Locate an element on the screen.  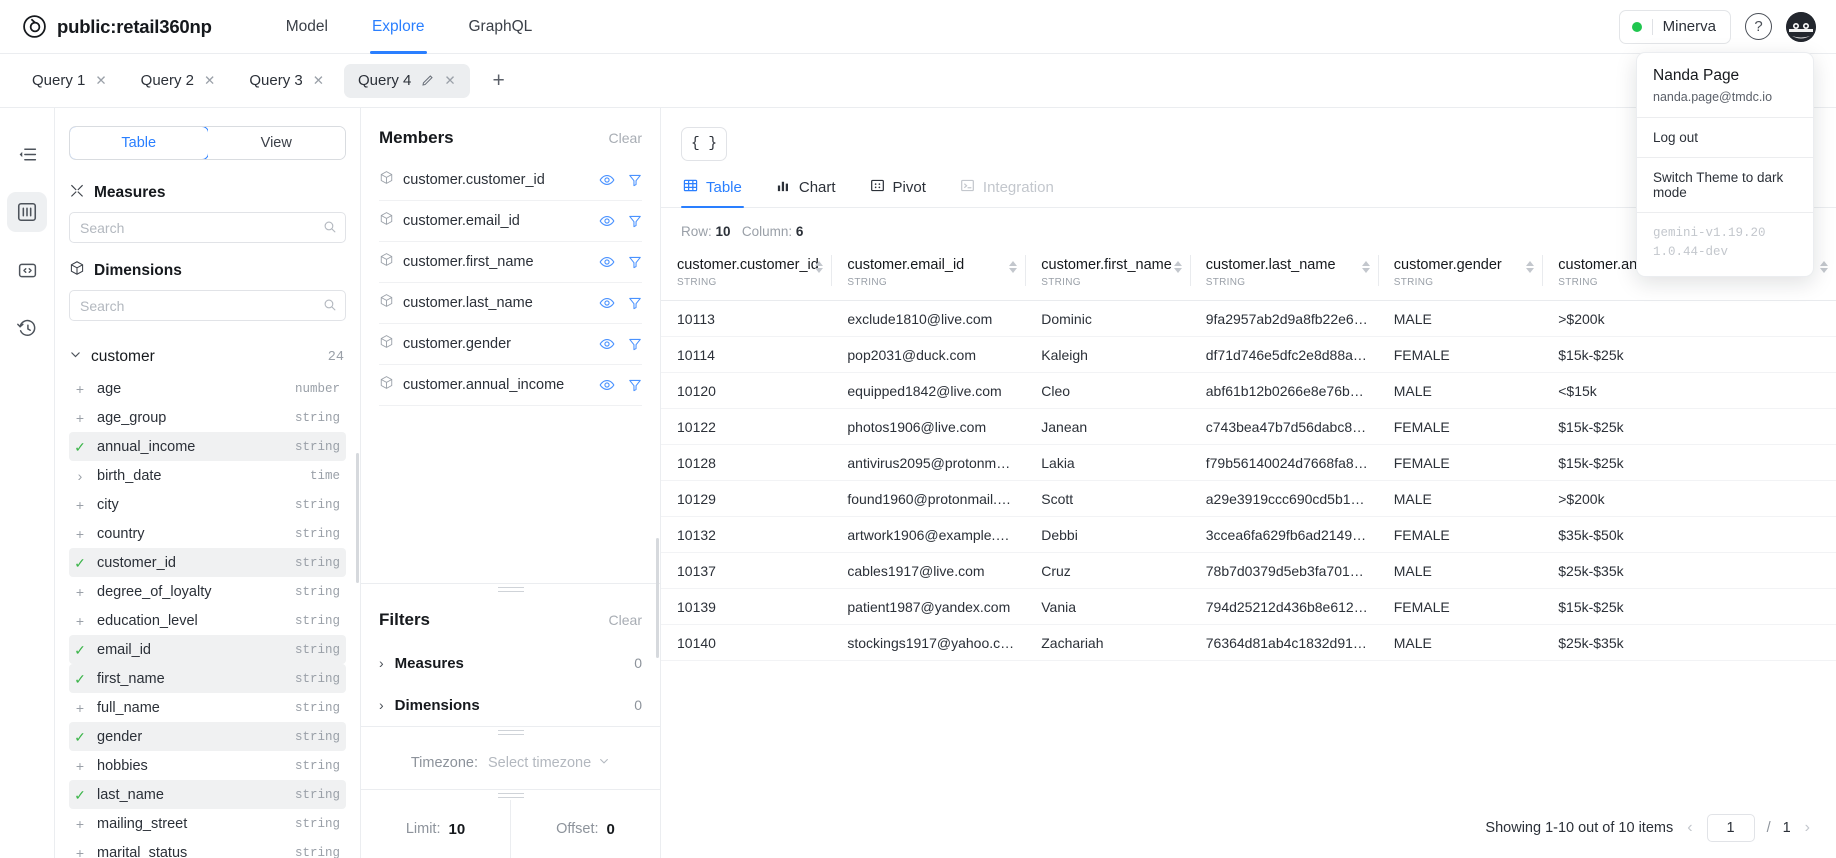
segment-view: View is located at coordinates (276, 143).